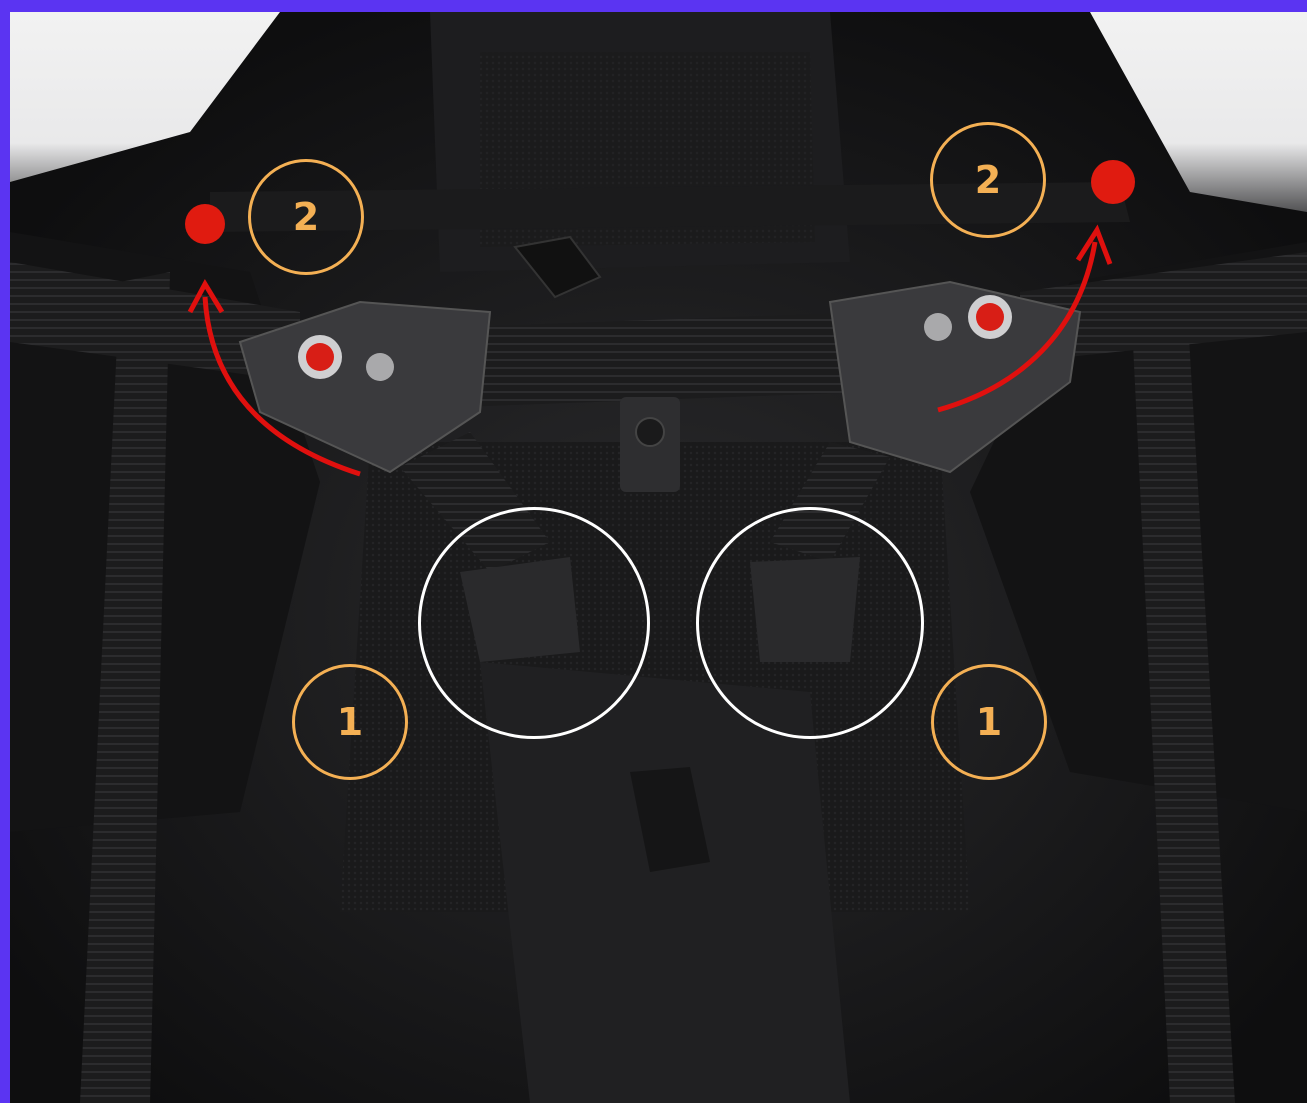 The image size is (1307, 1103). I want to click on center-buckle-stud, so click(650, 432).